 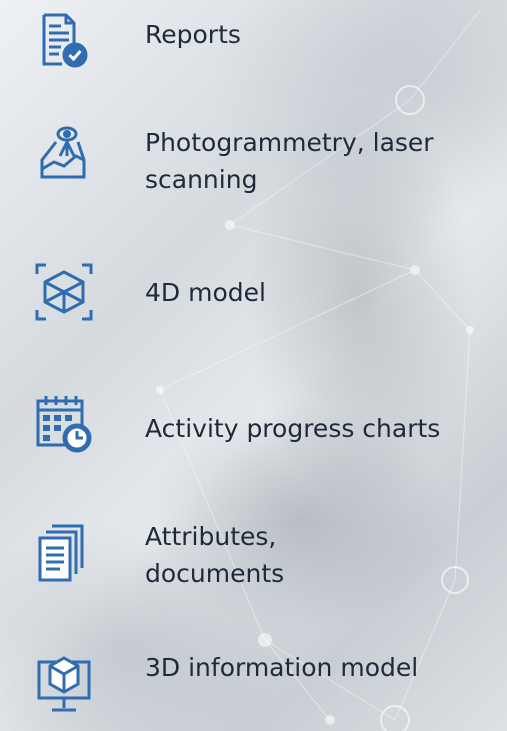 What do you see at coordinates (64, 423) in the screenshot?
I see `calendar-clock-icon` at bounding box center [64, 423].